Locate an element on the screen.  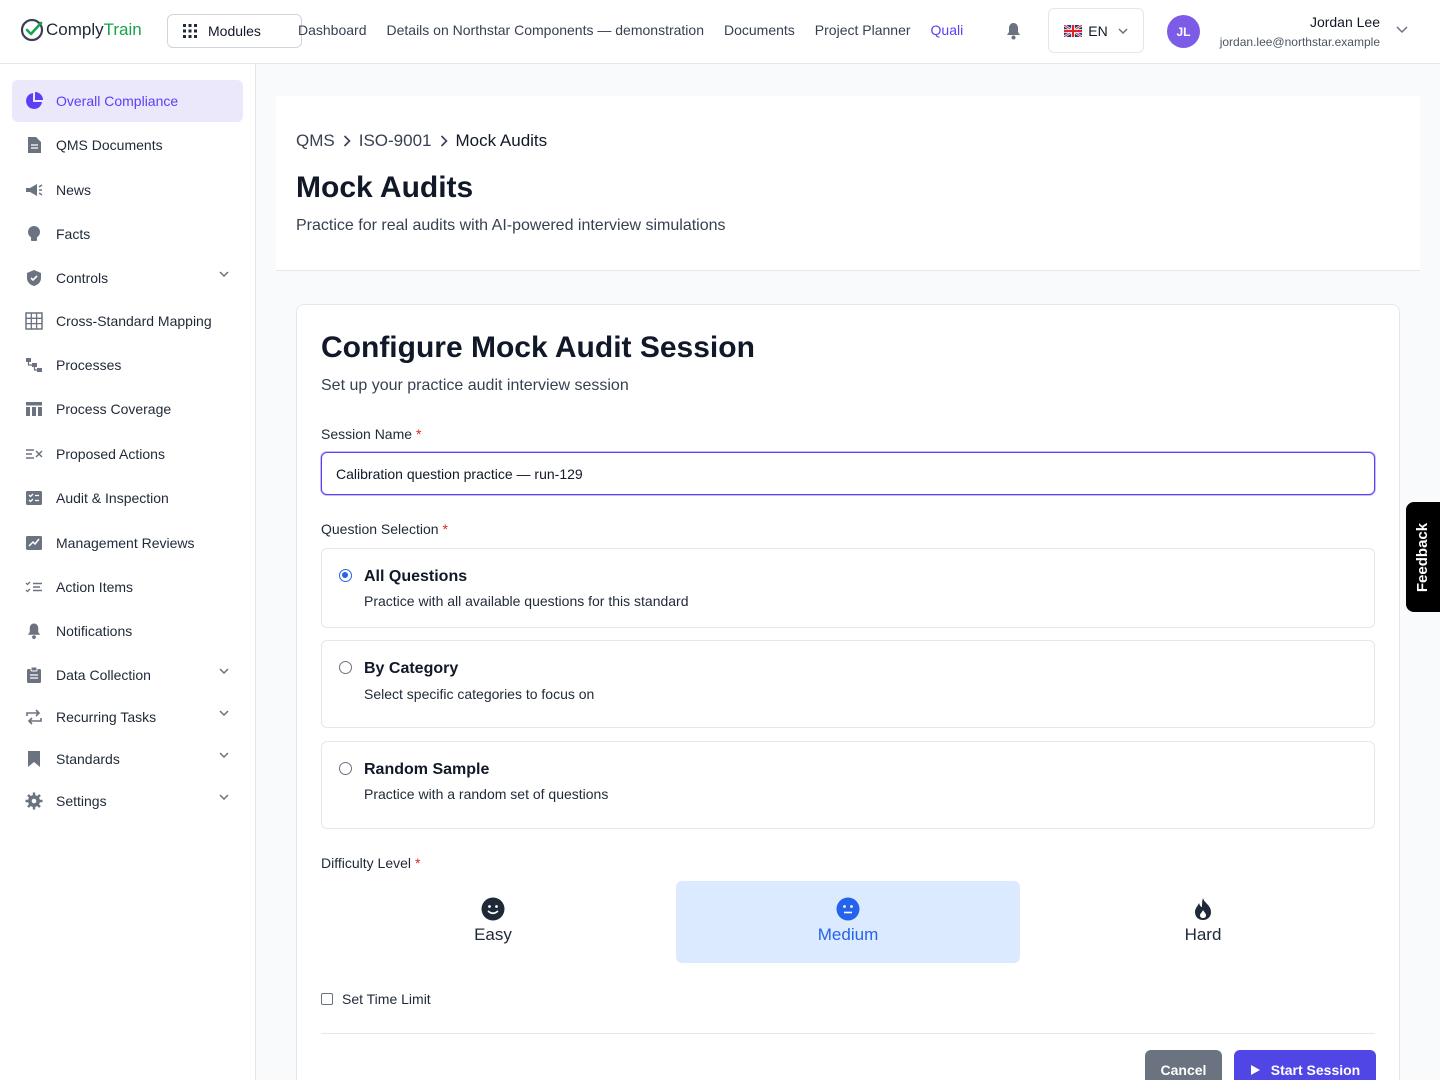
option-description: Select specific categories to focus on is located at coordinates (479, 694).